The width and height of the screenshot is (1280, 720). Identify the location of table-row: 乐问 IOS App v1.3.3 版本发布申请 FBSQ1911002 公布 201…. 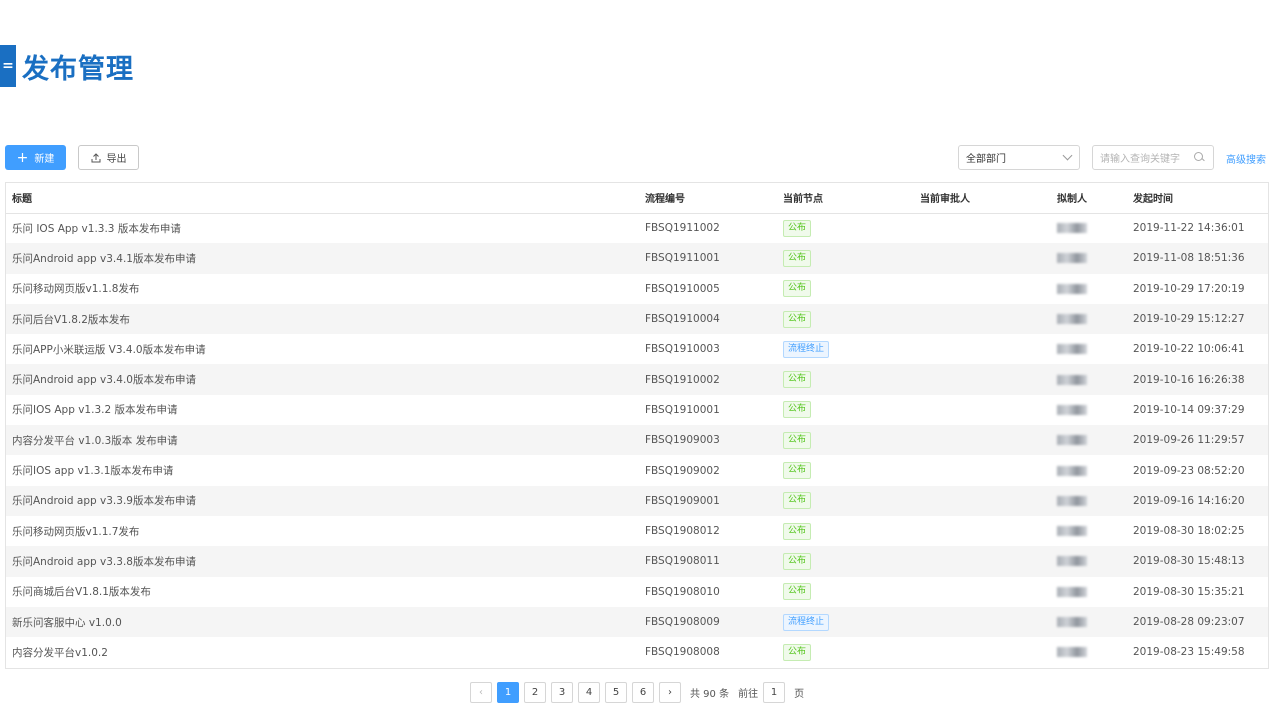
(637, 228).